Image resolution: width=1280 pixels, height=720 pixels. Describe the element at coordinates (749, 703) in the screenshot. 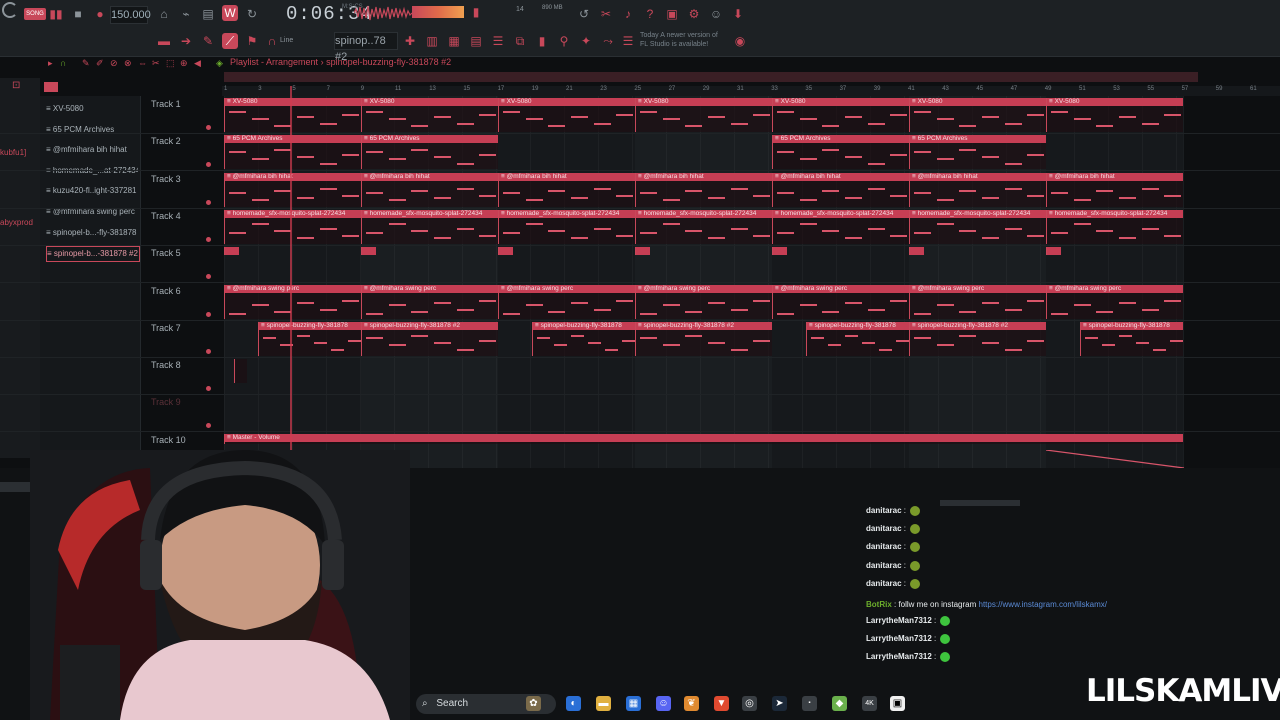

I see `chrome-icon: ◎` at that location.